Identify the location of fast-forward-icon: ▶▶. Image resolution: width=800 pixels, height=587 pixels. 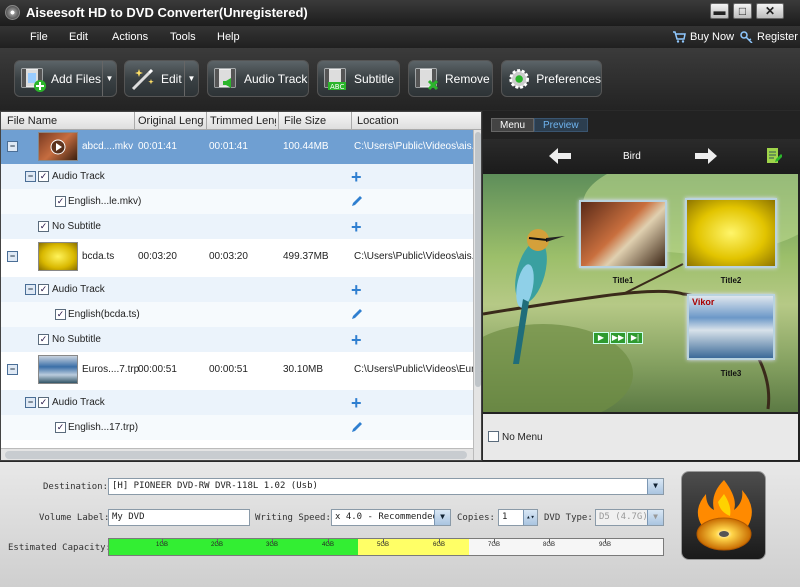
(618, 338).